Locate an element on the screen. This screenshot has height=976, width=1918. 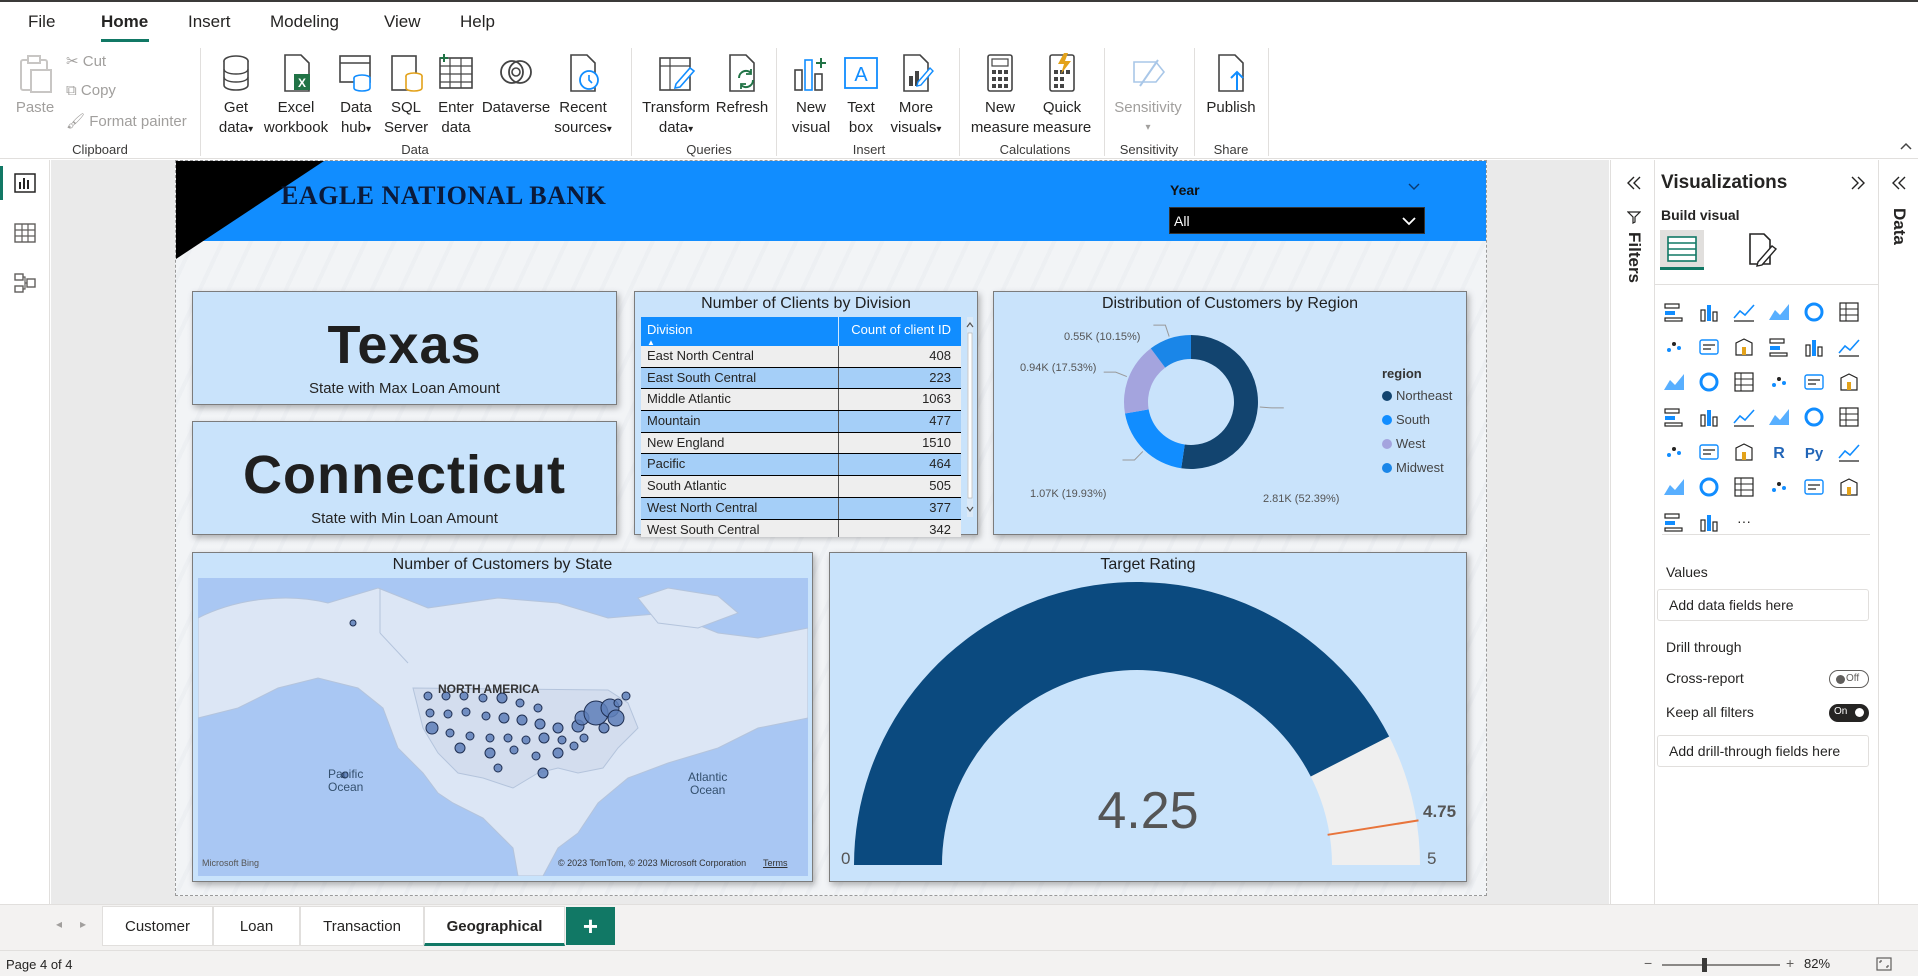
card-visual-icon is located at coordinates (1779, 417).